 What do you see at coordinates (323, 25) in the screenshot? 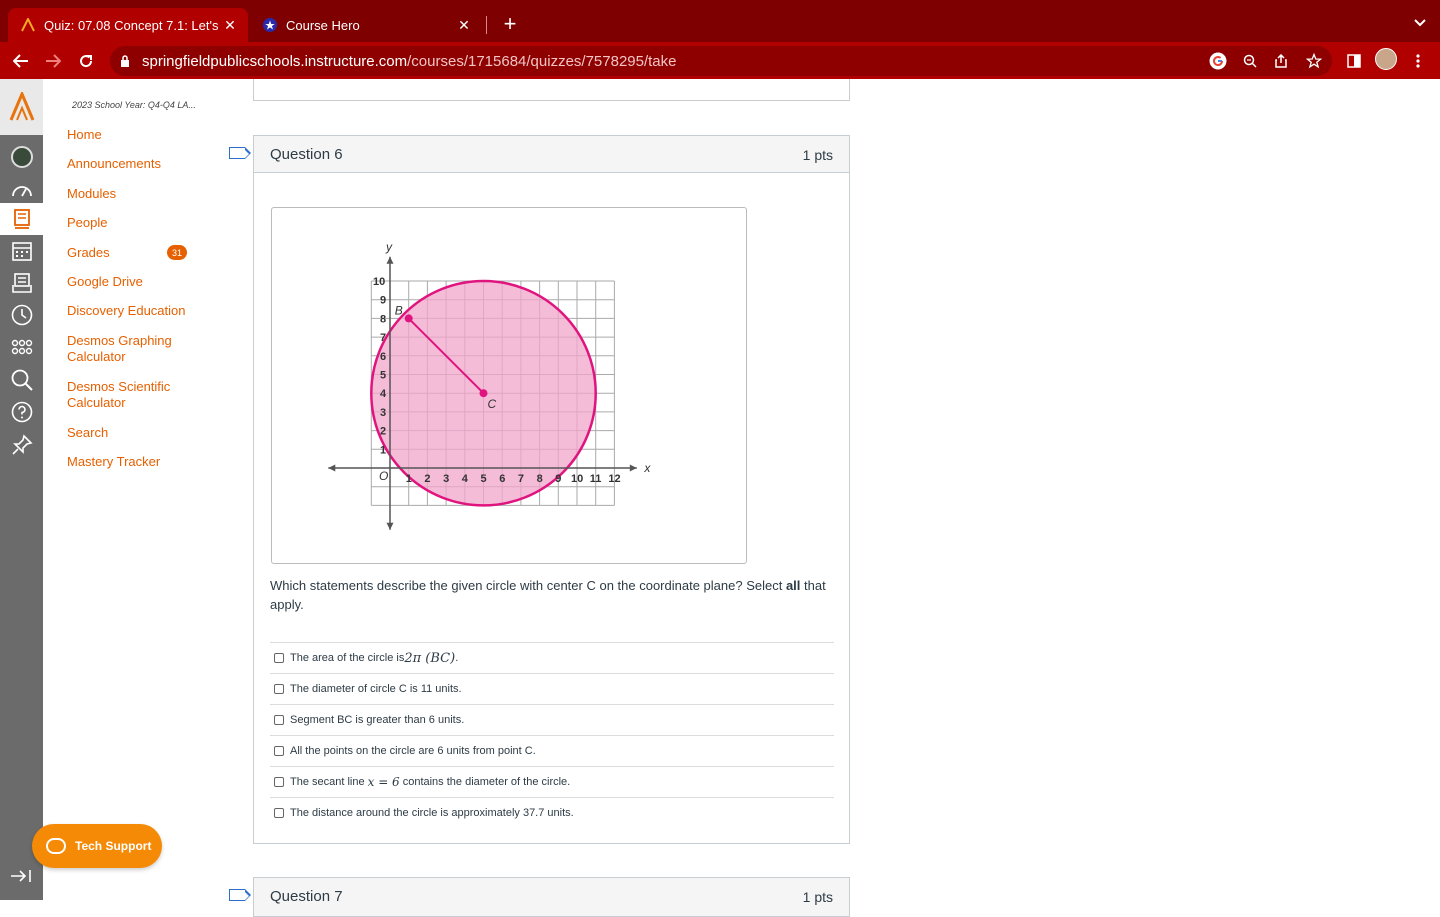
I see `tab-title: Course Hero` at bounding box center [323, 25].